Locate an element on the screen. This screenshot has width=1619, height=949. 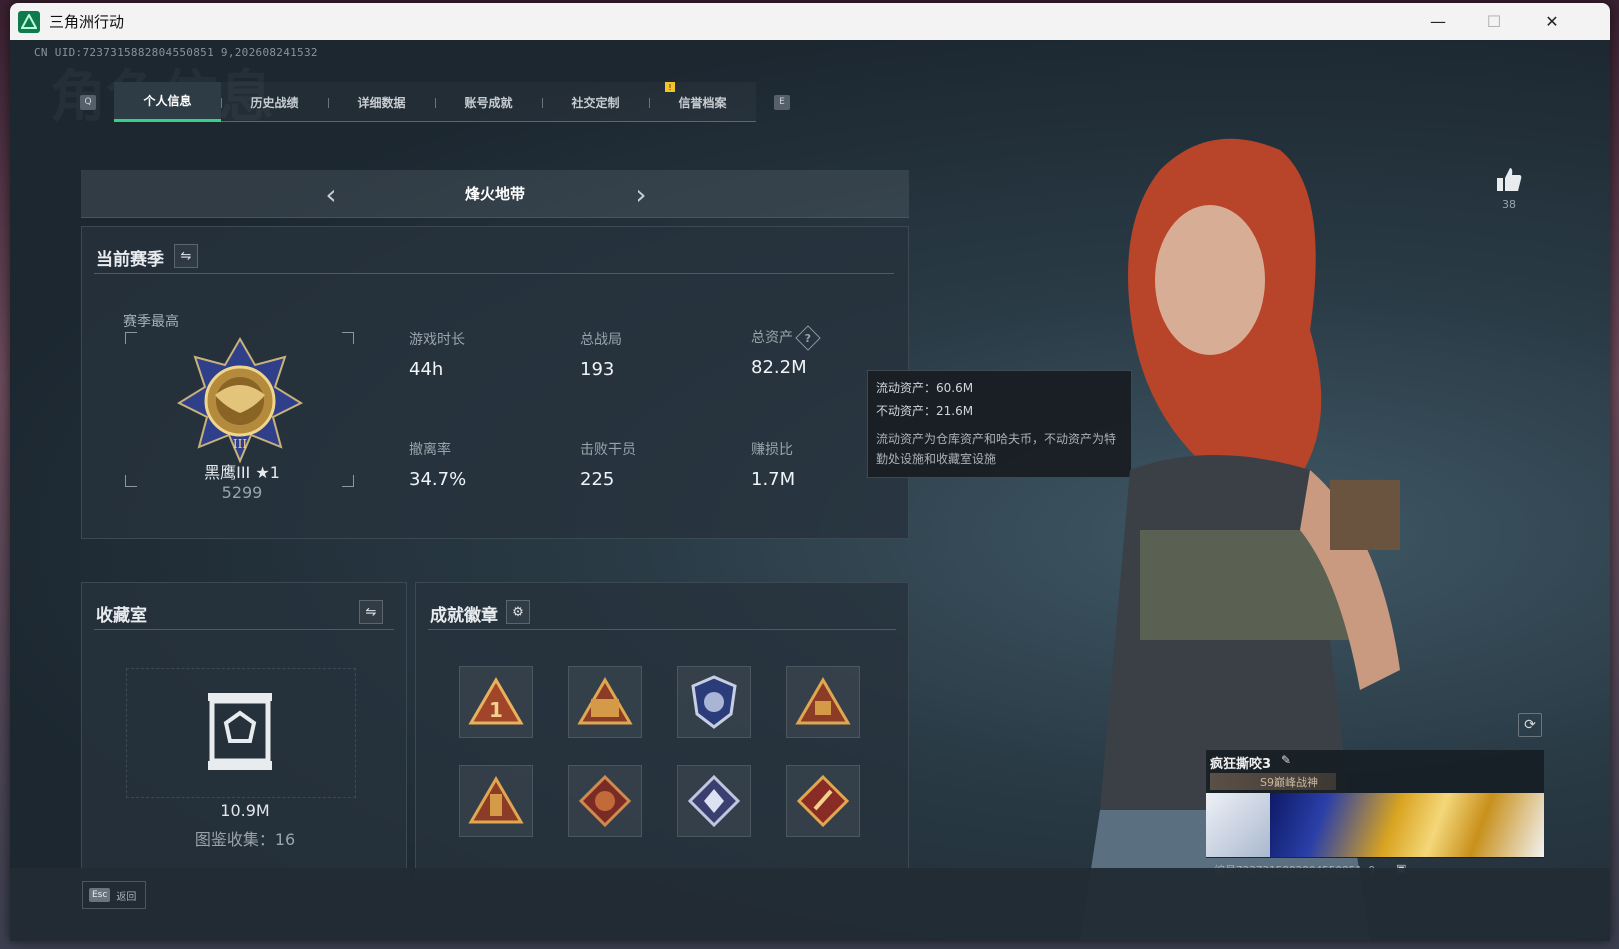
collection-room-panel: 收藏室 ⇋ 10.9M 图鉴收集：16 is located at coordinates (244, 730).